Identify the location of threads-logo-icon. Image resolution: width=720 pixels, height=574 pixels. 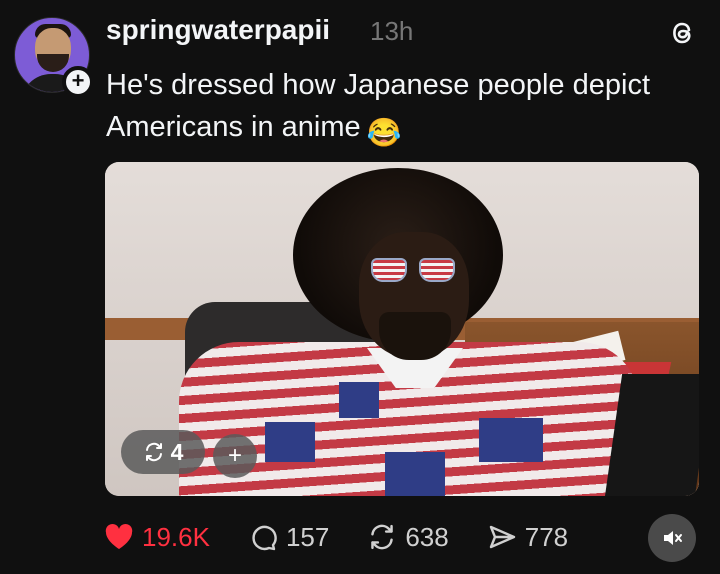
(682, 33).